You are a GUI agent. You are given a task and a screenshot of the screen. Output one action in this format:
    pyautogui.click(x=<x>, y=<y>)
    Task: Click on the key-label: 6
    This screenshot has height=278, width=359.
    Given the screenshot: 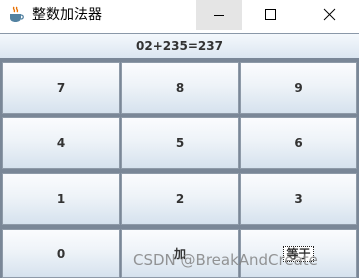 What is the action you would take?
    pyautogui.click(x=298, y=143)
    